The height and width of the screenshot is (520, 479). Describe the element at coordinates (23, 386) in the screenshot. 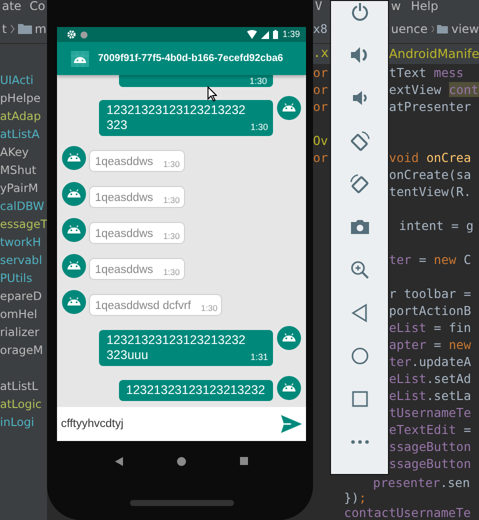

I see `file-item: atListL` at that location.